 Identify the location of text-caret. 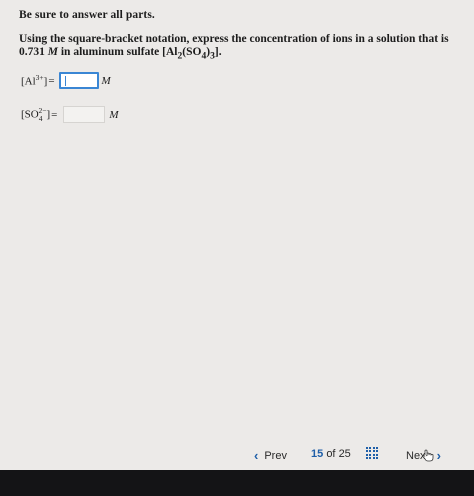
(65, 81).